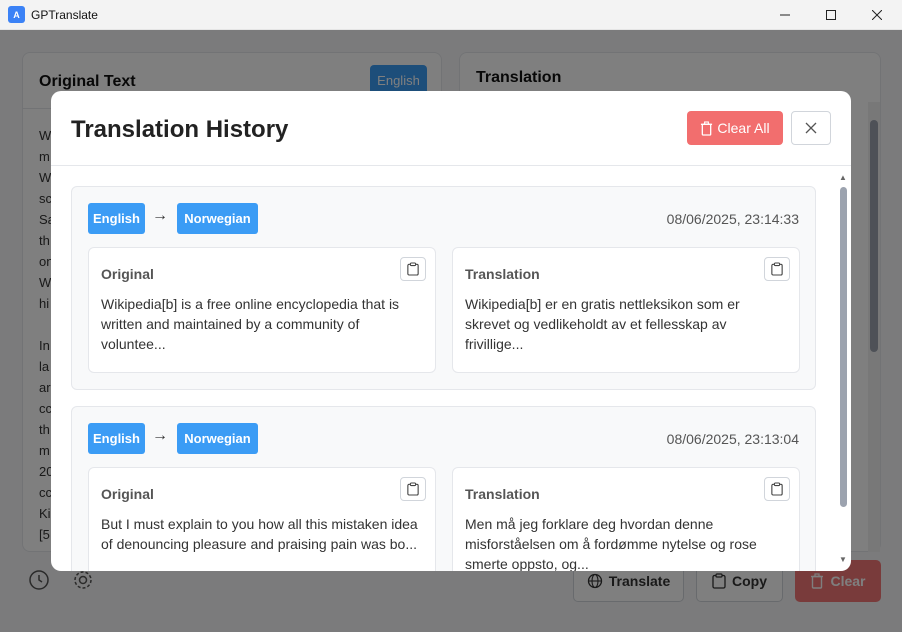 This screenshot has width=902, height=632. I want to click on clear-all-button: Clear All, so click(735, 128).